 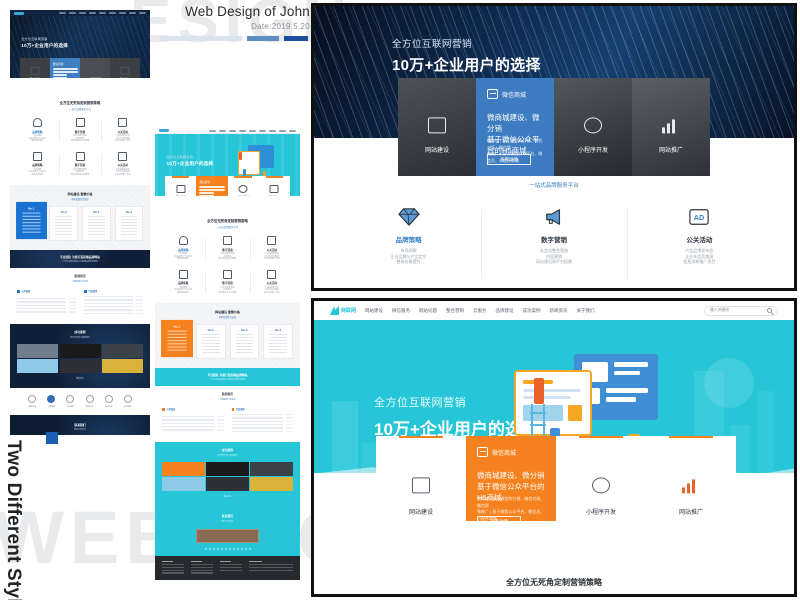 I want to click on nav-item-2: 网站问题, so click(x=428, y=311).